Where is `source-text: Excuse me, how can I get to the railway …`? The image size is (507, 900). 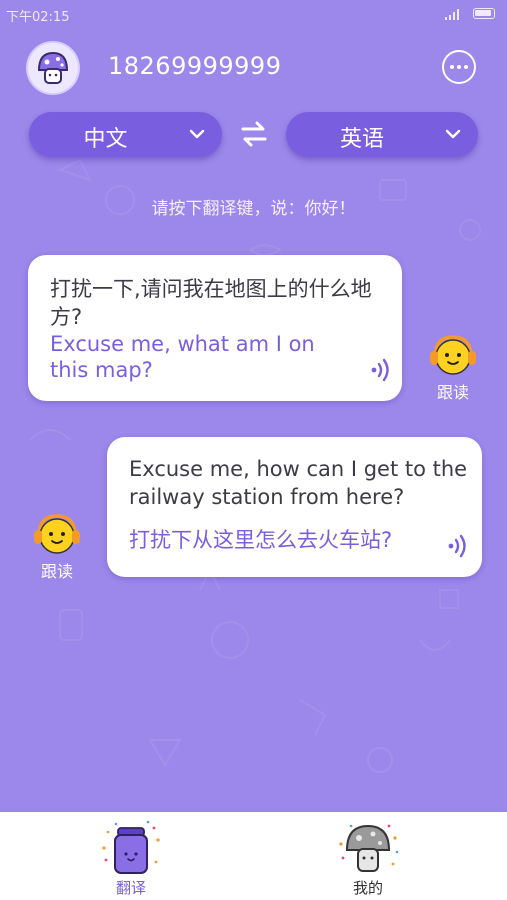 source-text: Excuse me, how can I get to the railway … is located at coordinates (298, 483).